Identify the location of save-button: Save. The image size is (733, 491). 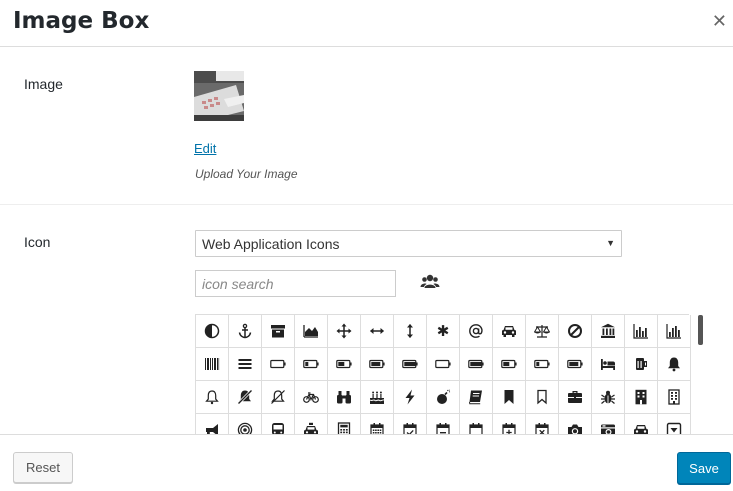
(704, 468).